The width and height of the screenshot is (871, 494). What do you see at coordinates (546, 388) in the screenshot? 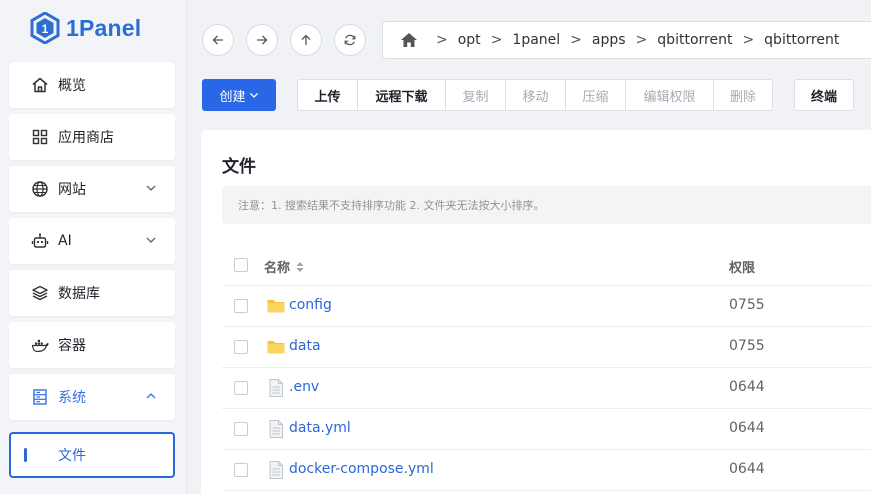
I see `table-row: .env 0644` at bounding box center [546, 388].